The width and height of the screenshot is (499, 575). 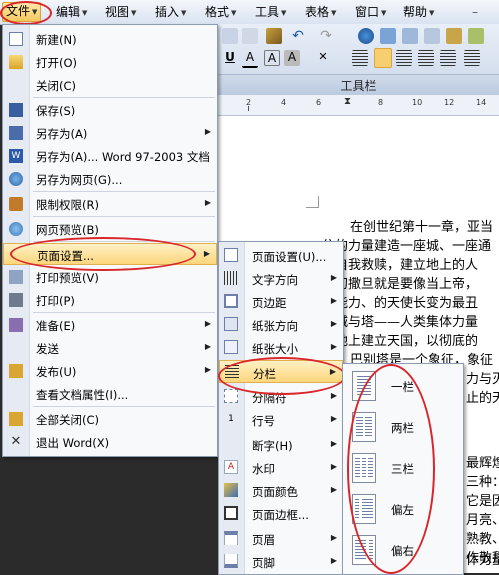 What do you see at coordinates (110, 62) in the screenshot?
I see `menu-item-open: 打开(O)` at bounding box center [110, 62].